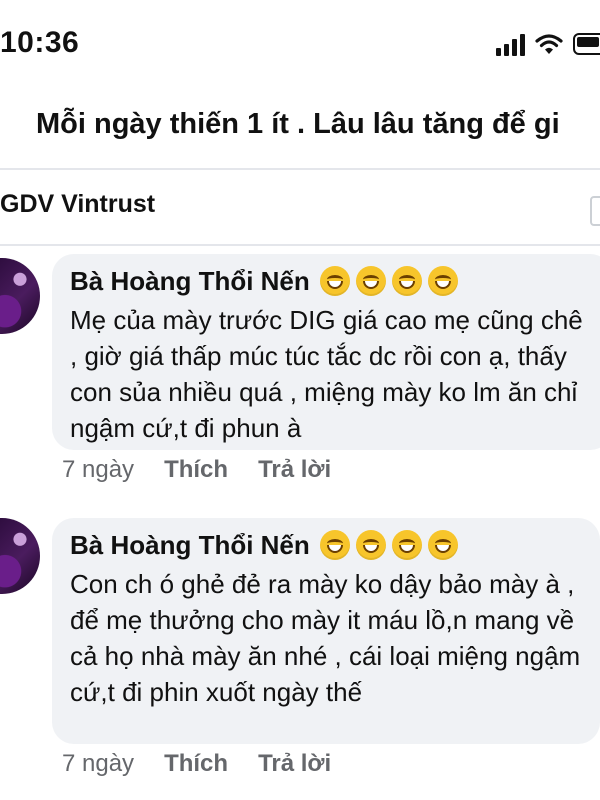  What do you see at coordinates (510, 44) in the screenshot?
I see `cellular-signal-icon` at bounding box center [510, 44].